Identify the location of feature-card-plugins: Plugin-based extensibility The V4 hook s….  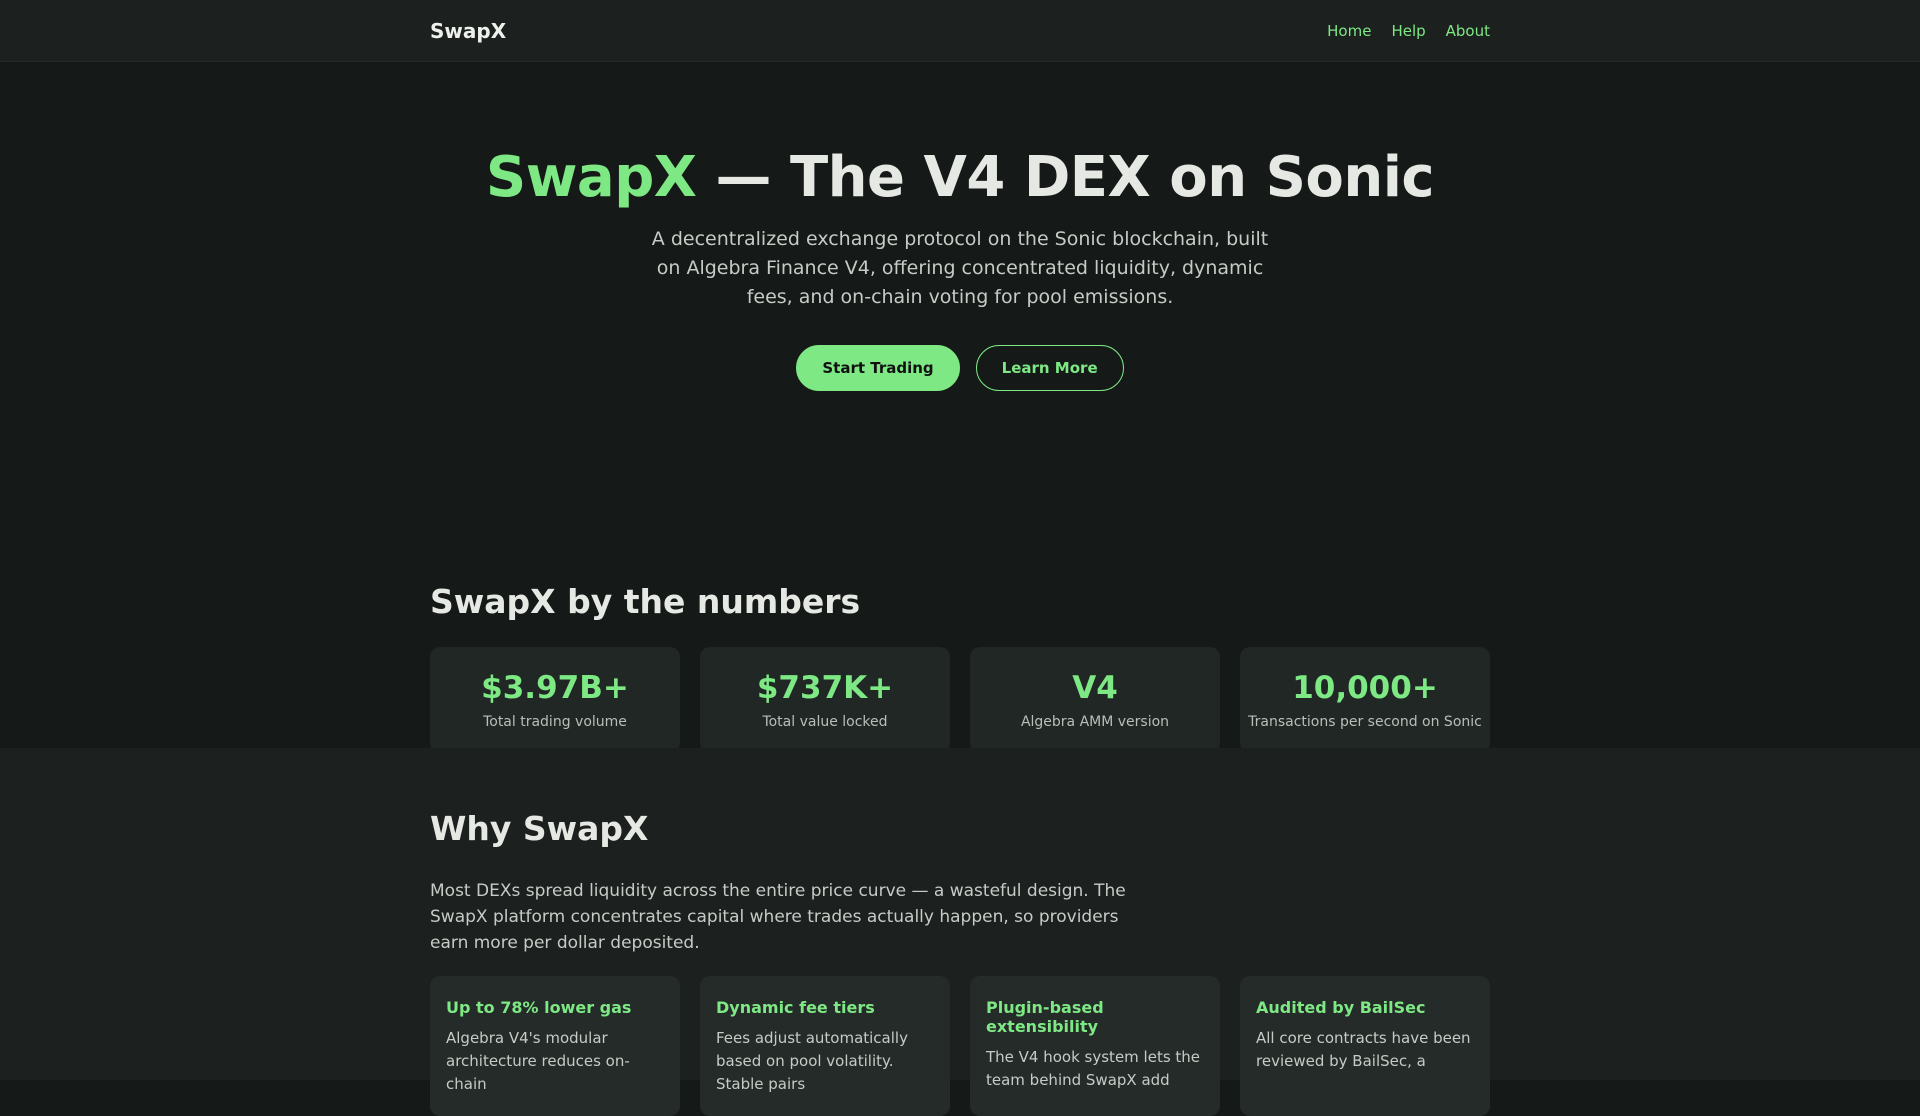
(1095, 1046).